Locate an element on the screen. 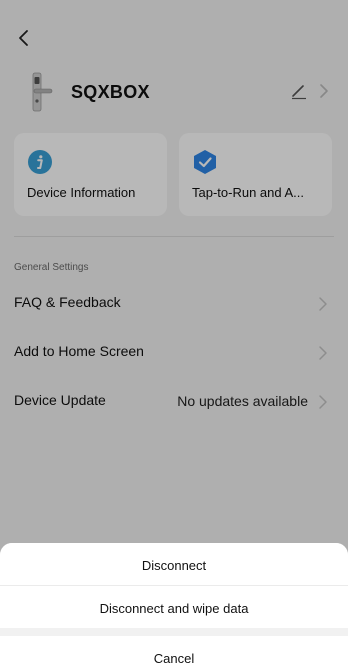 This screenshot has height=667, width=348. disconnect-button: Disconnect is located at coordinates (174, 565).